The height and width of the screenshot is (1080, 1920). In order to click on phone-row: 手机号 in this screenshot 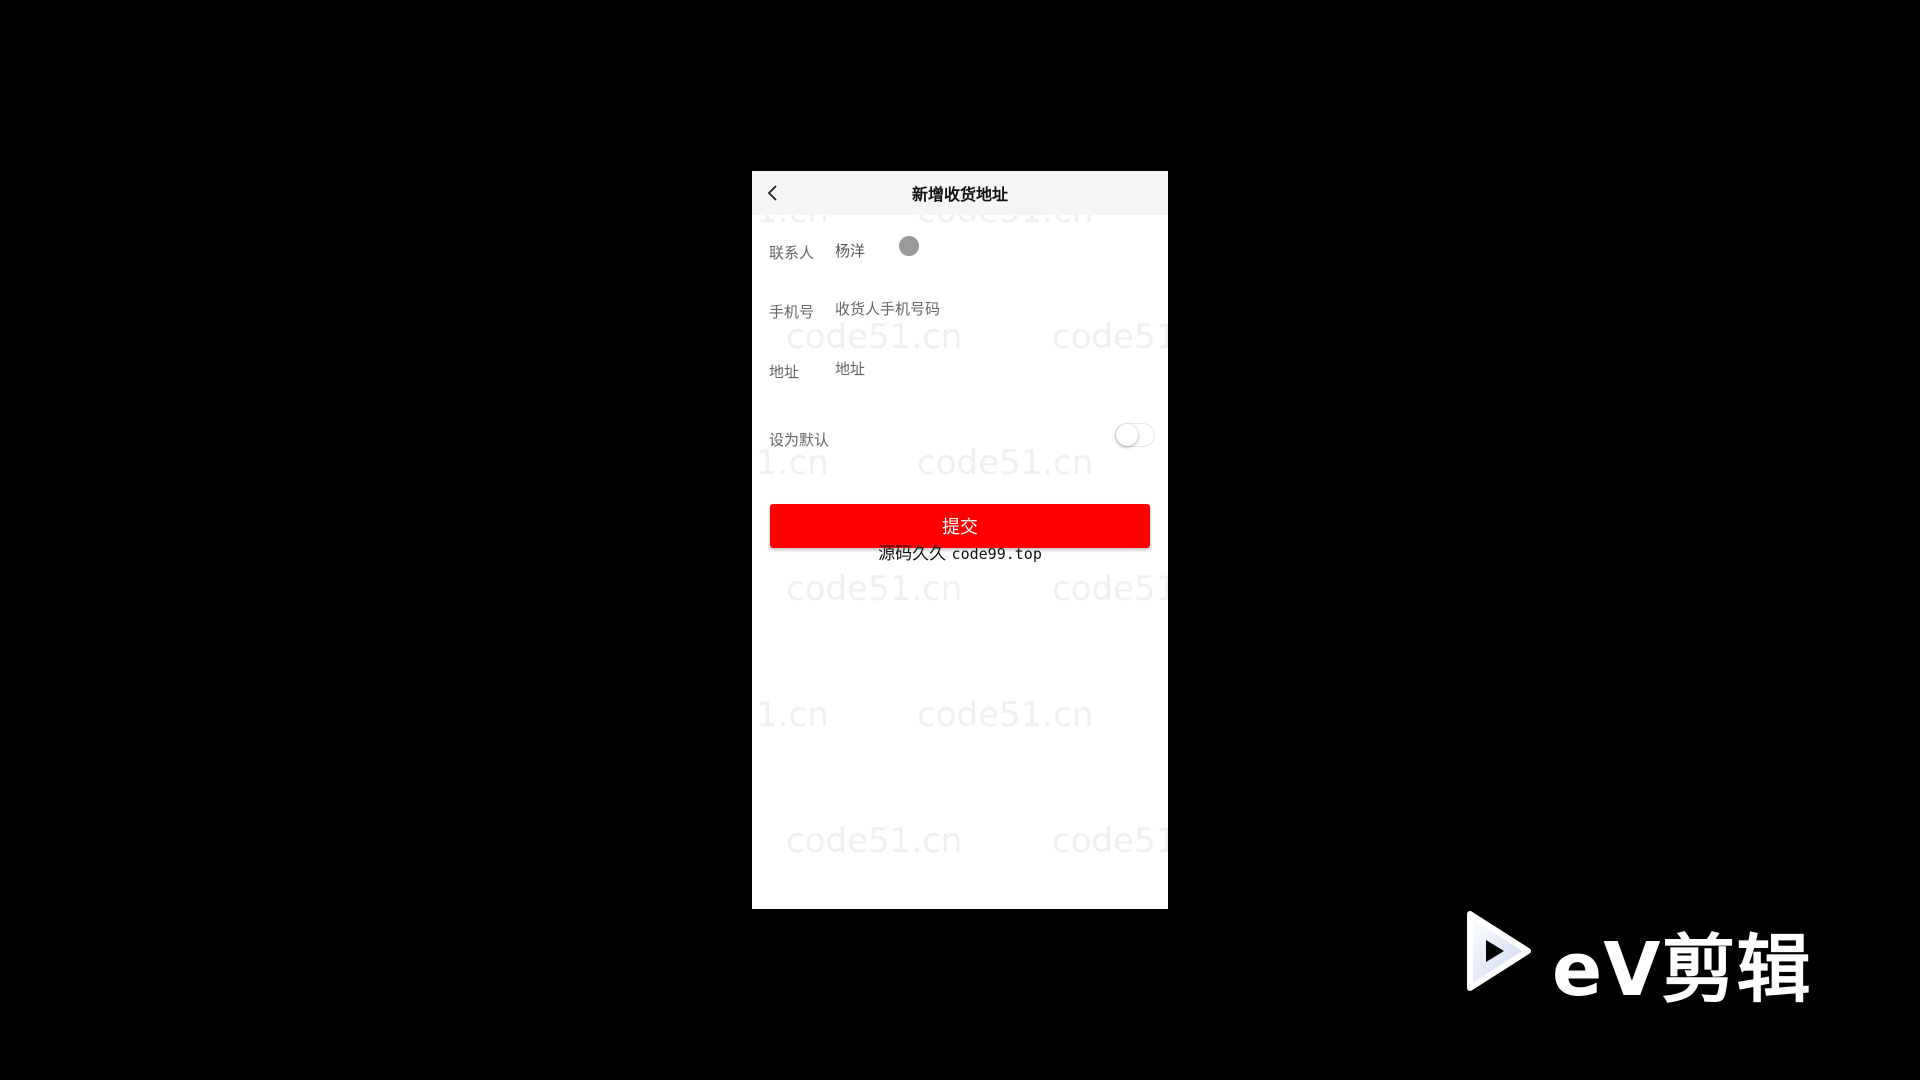, I will do `click(959, 310)`.